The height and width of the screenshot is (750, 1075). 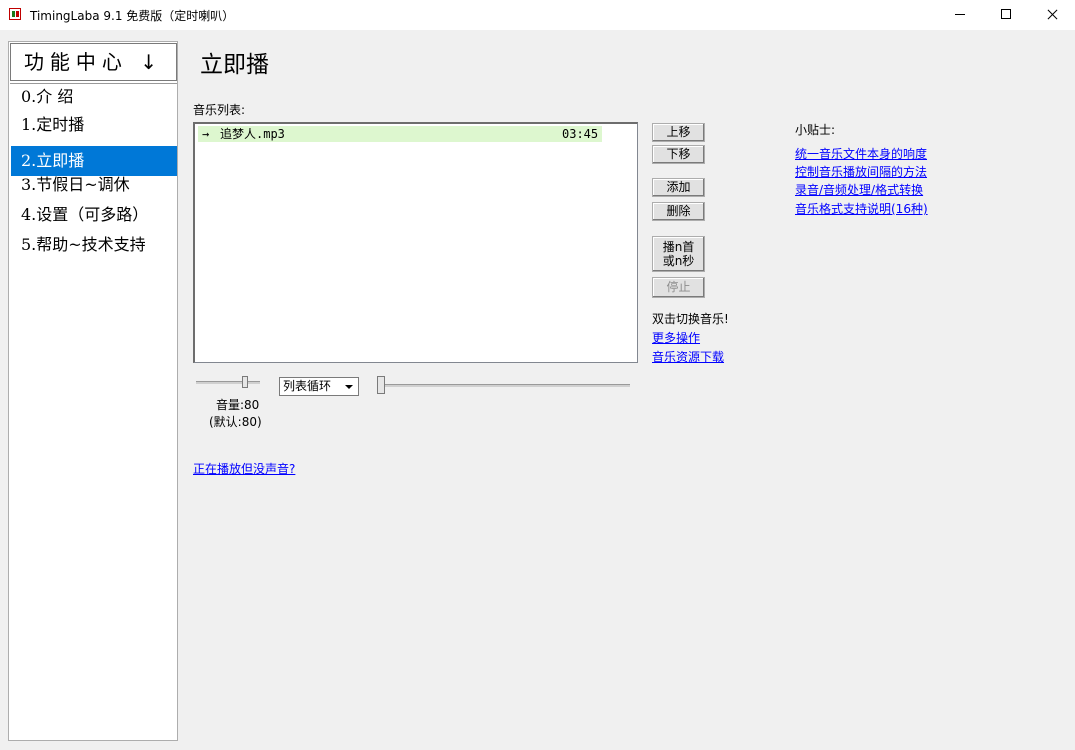 I want to click on title-bar: TimingLaba 9.1 免费版（定时喇叭）, so click(x=537, y=15).